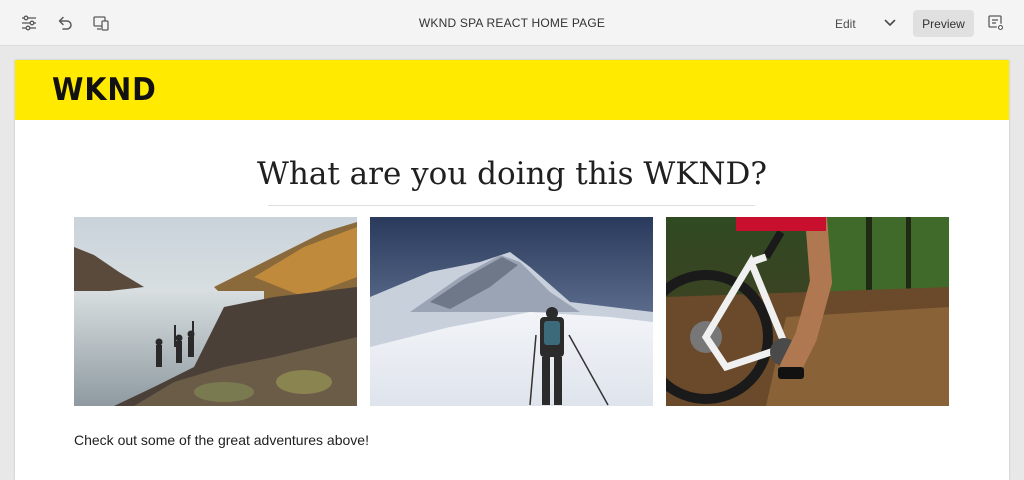 This screenshot has width=1024, height=480. Describe the element at coordinates (807, 311) in the screenshot. I see `image-mountain-bike-trail` at that location.